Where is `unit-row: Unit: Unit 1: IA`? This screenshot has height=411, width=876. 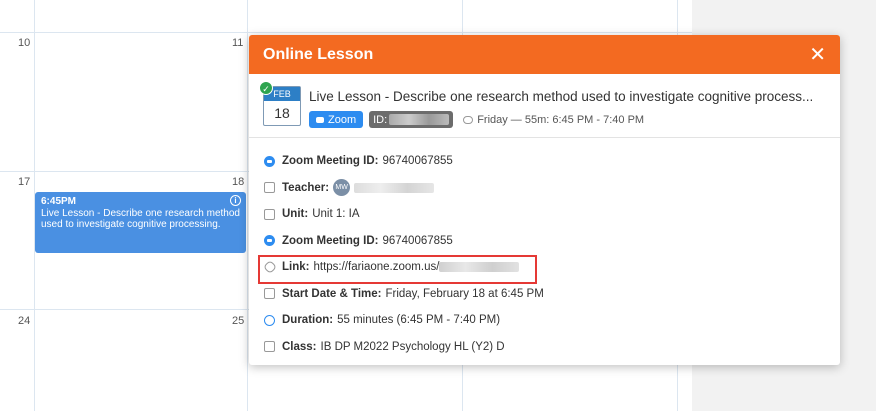
unit-row: Unit: Unit 1: IA is located at coordinates (544, 214).